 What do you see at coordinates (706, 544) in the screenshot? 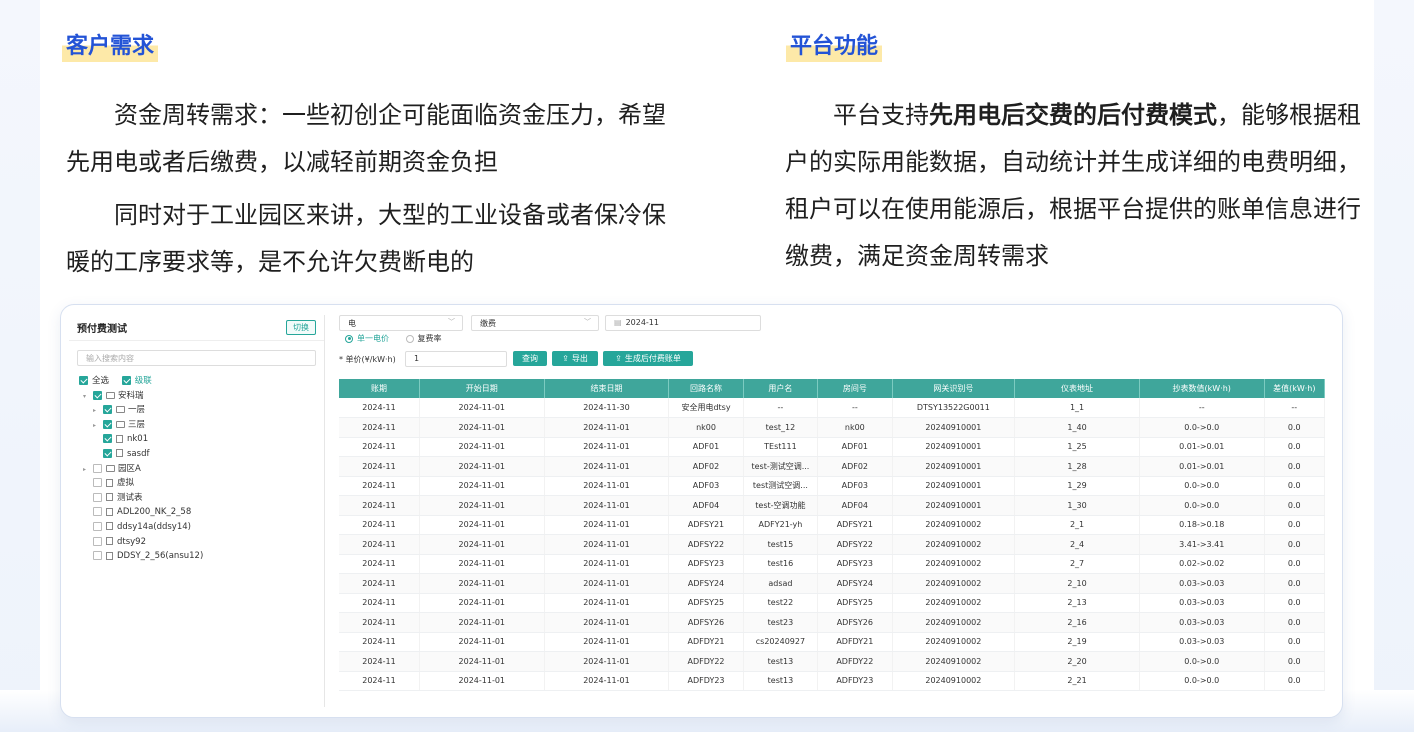
I see `table-cell: ADFSY22` at bounding box center [706, 544].